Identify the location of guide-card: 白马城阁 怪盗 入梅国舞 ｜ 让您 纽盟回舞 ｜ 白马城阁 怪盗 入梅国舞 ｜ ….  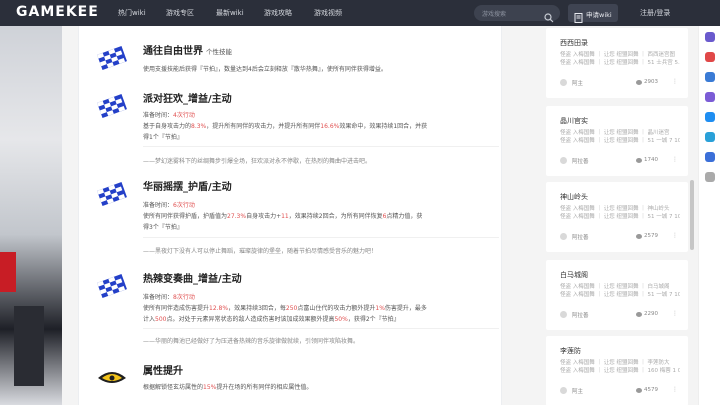
(617, 295).